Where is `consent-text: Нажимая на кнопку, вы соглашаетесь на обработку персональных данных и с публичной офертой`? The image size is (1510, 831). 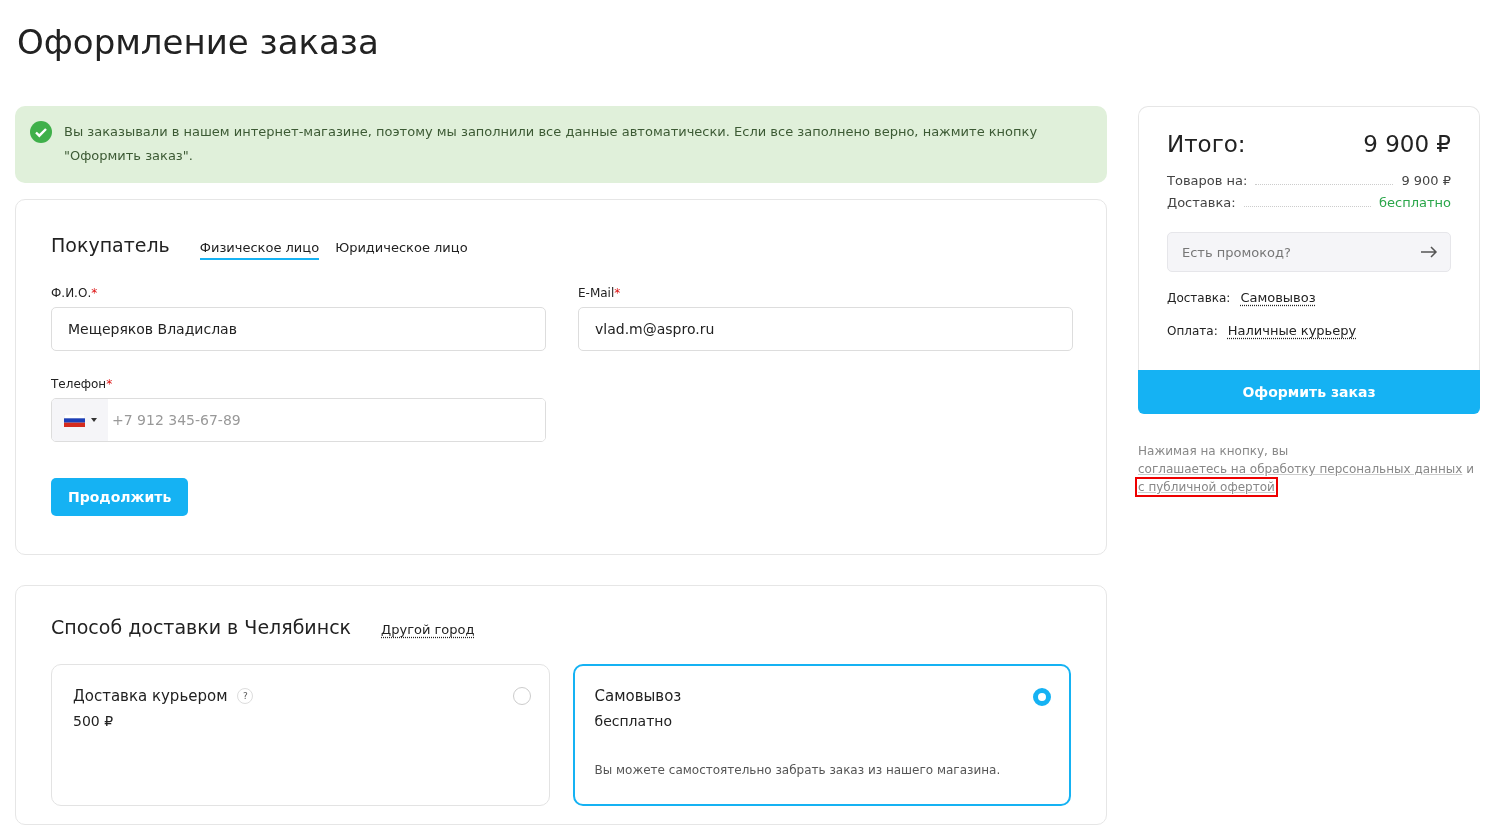
consent-text: Нажимая на кнопку, вы соглашаетесь на обработку персональных данных и с публичной офертой is located at coordinates (1309, 469).